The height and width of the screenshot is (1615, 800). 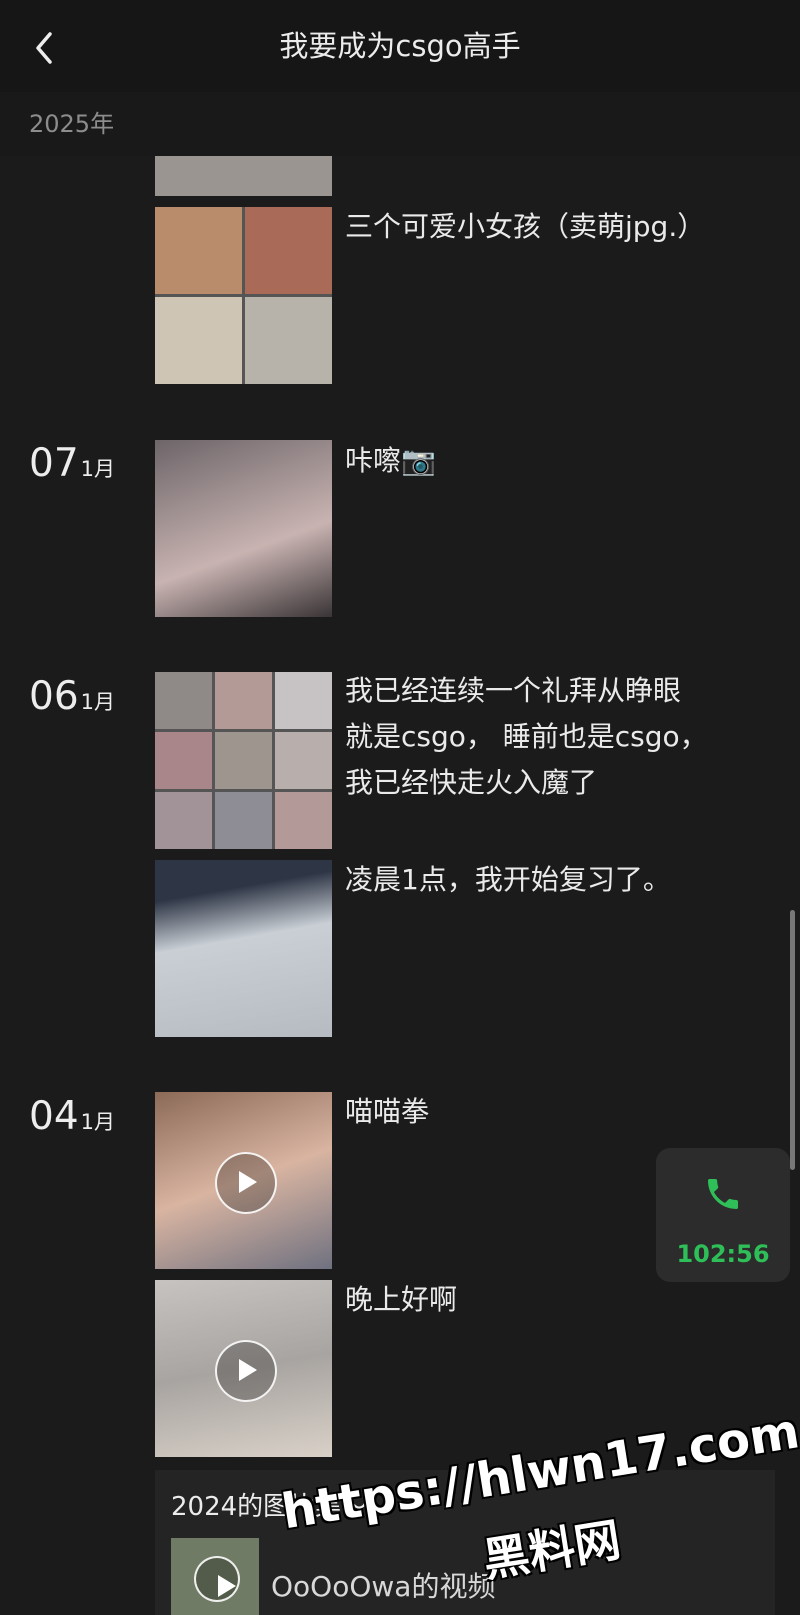 What do you see at coordinates (72, 463) in the screenshot?
I see `date-label: 071月` at bounding box center [72, 463].